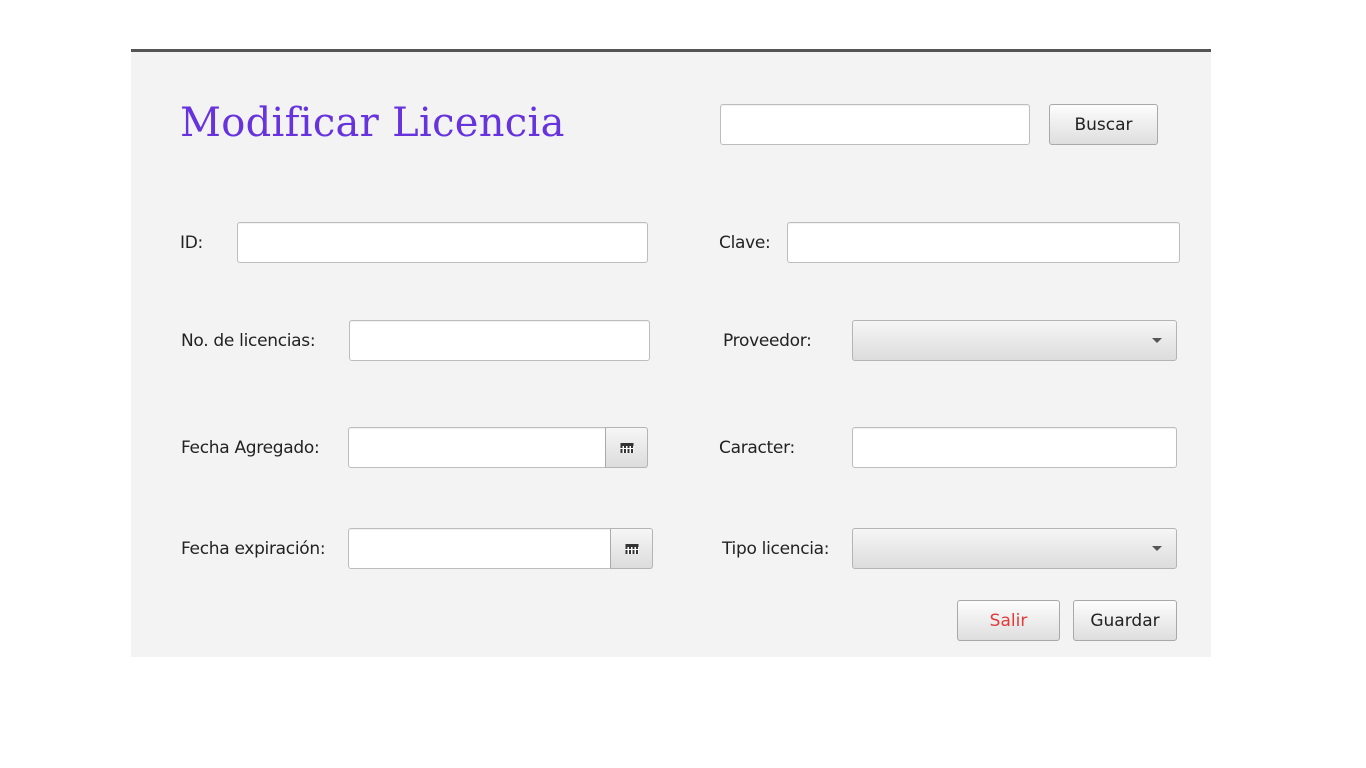  What do you see at coordinates (745, 243) in the screenshot?
I see `clave-label: Clave:` at bounding box center [745, 243].